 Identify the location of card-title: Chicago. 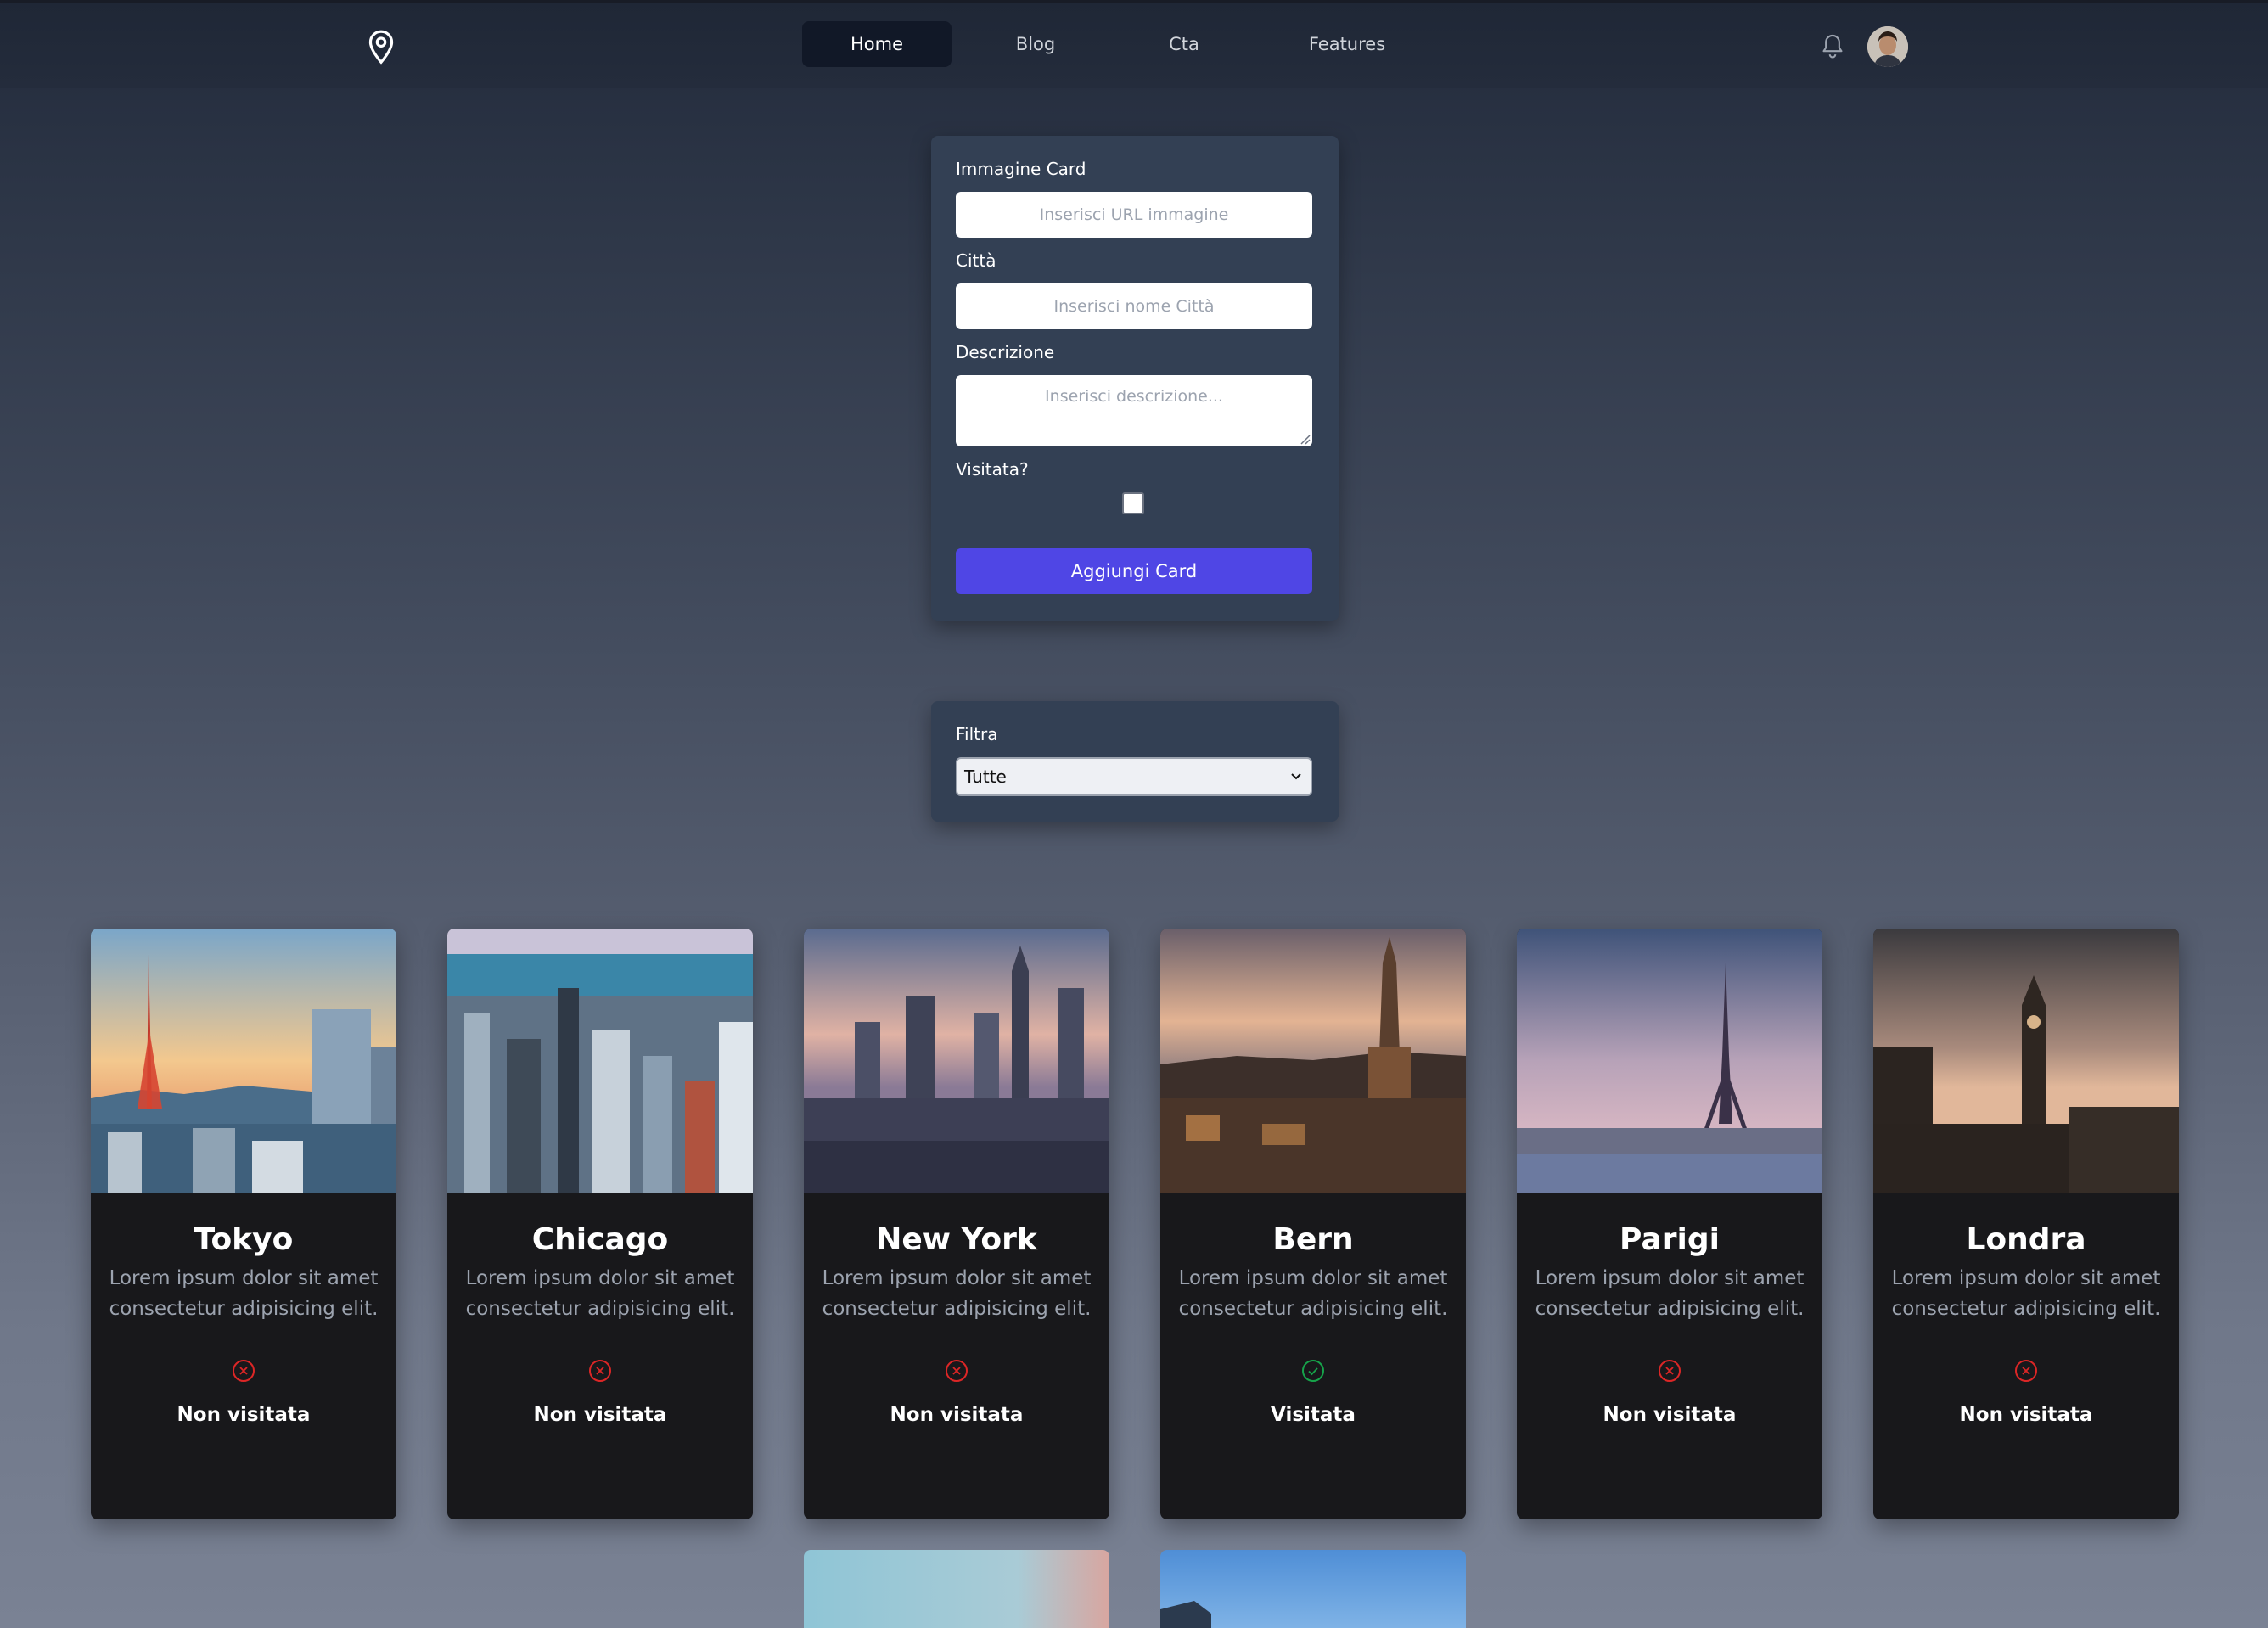
(600, 1239).